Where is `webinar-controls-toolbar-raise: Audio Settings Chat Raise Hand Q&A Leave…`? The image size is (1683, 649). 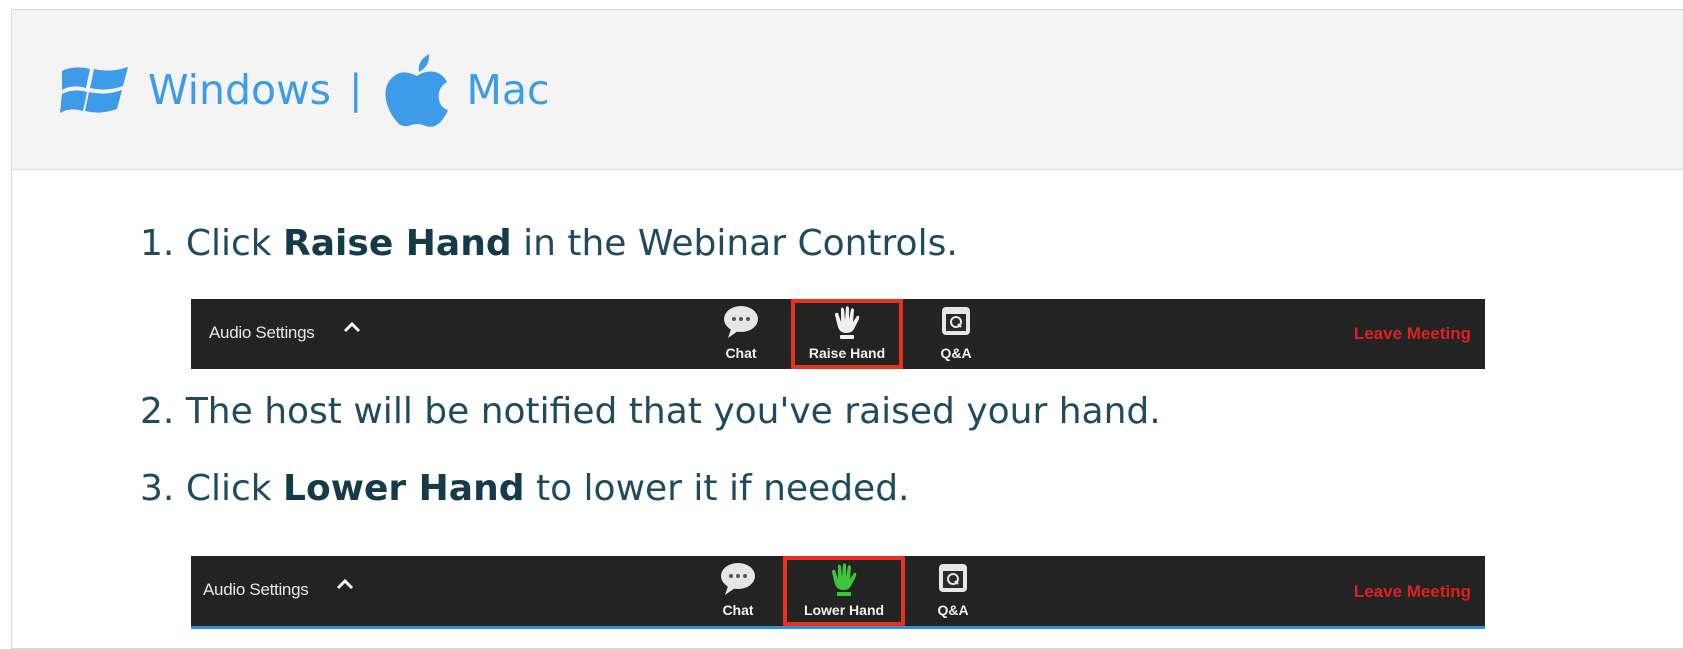 webinar-controls-toolbar-raise: Audio Settings Chat Raise Hand Q&A Leave… is located at coordinates (838, 334).